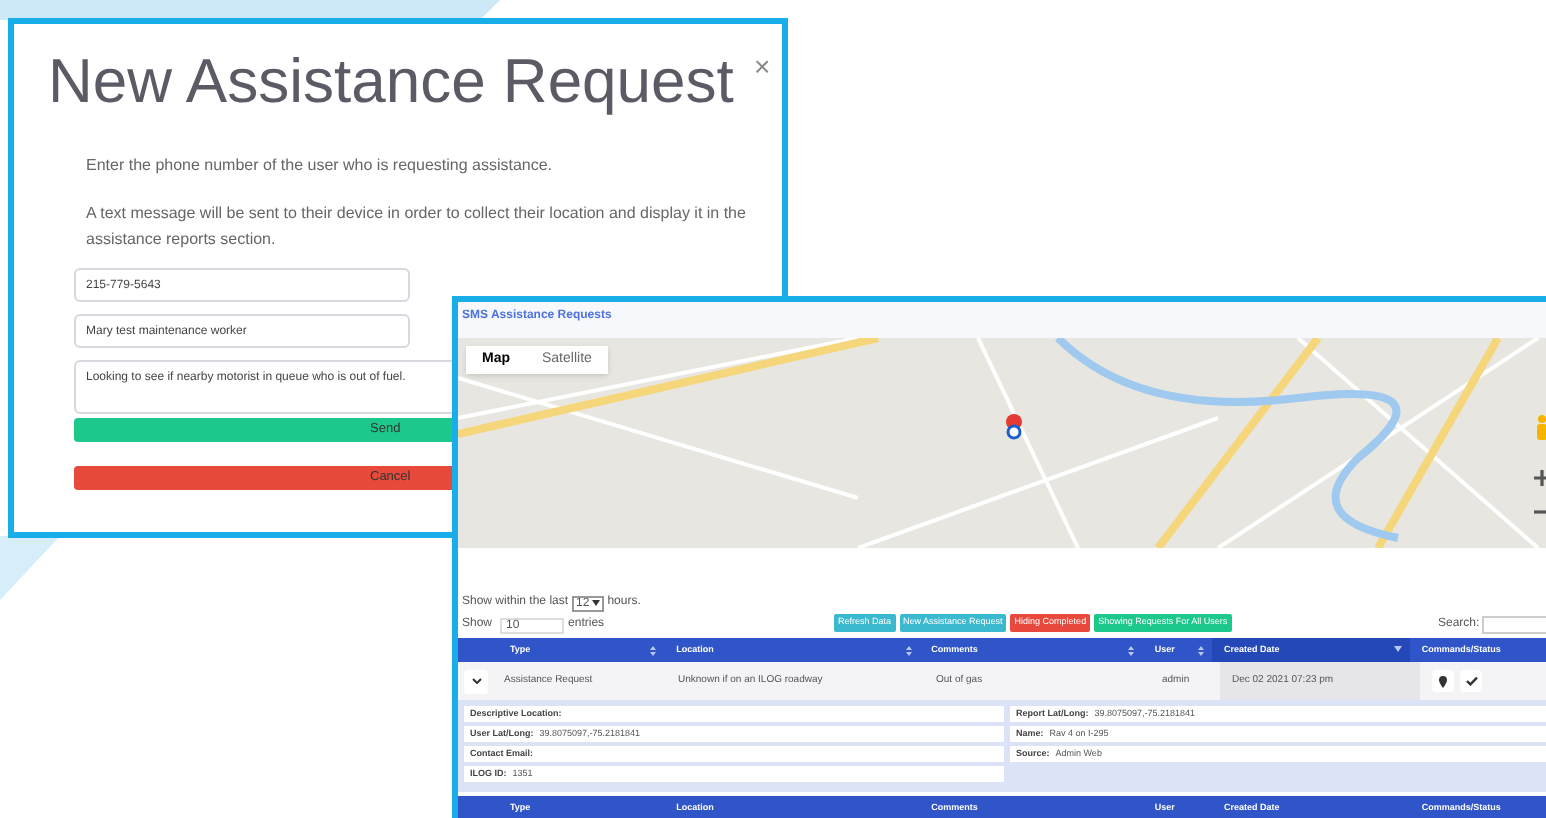 Image resolution: width=1546 pixels, height=818 pixels. What do you see at coordinates (391, 81) in the screenshot?
I see `modal-title: New Assistance Request` at bounding box center [391, 81].